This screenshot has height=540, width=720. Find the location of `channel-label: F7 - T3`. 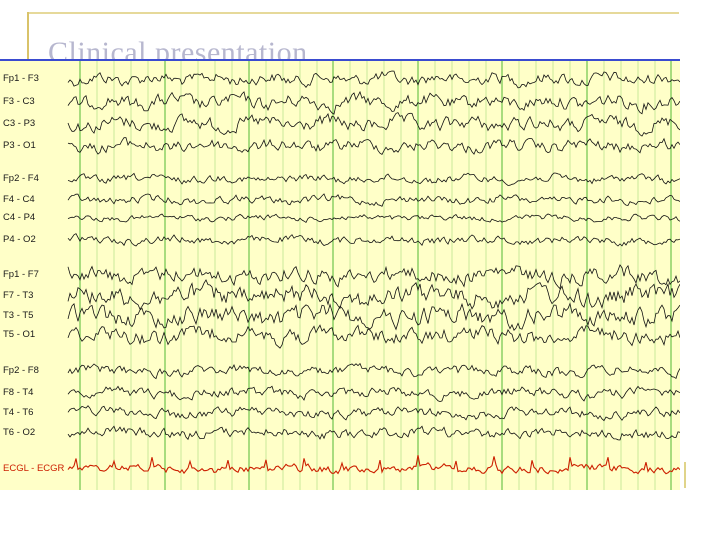

channel-label: F7 - T3 is located at coordinates (18, 295).